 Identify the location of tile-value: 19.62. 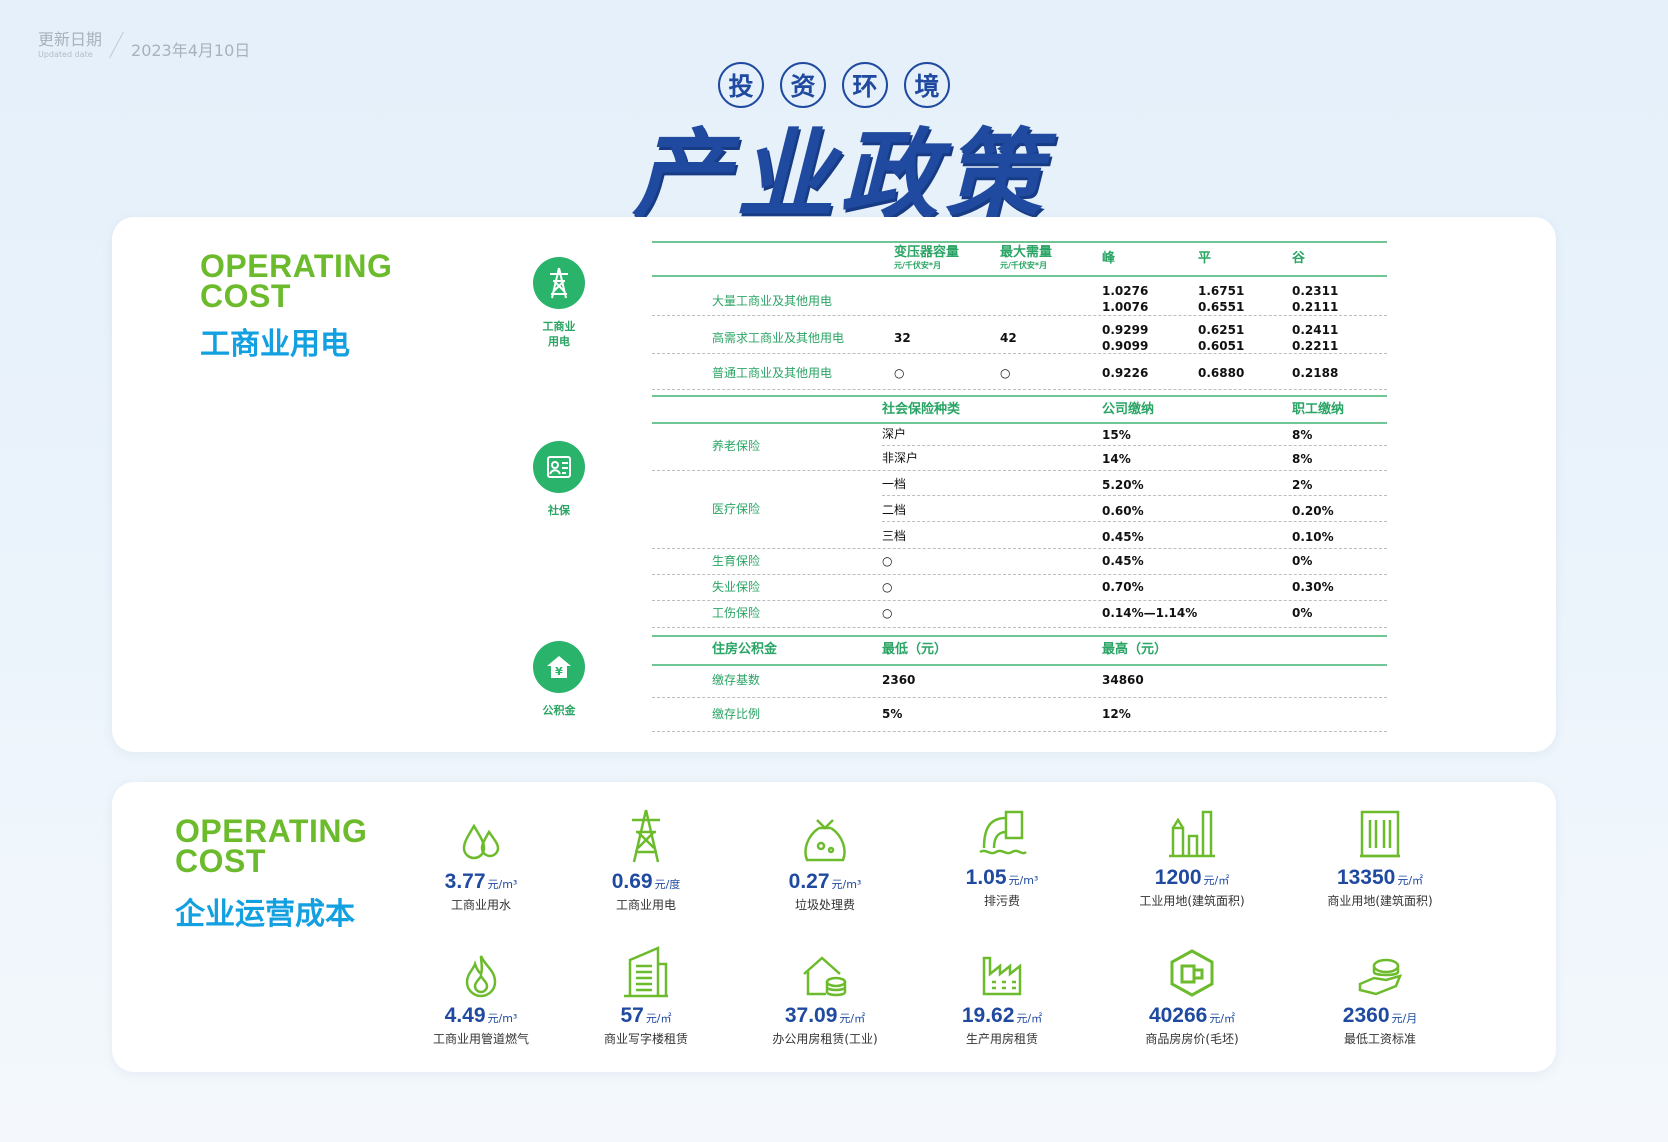
(988, 1015).